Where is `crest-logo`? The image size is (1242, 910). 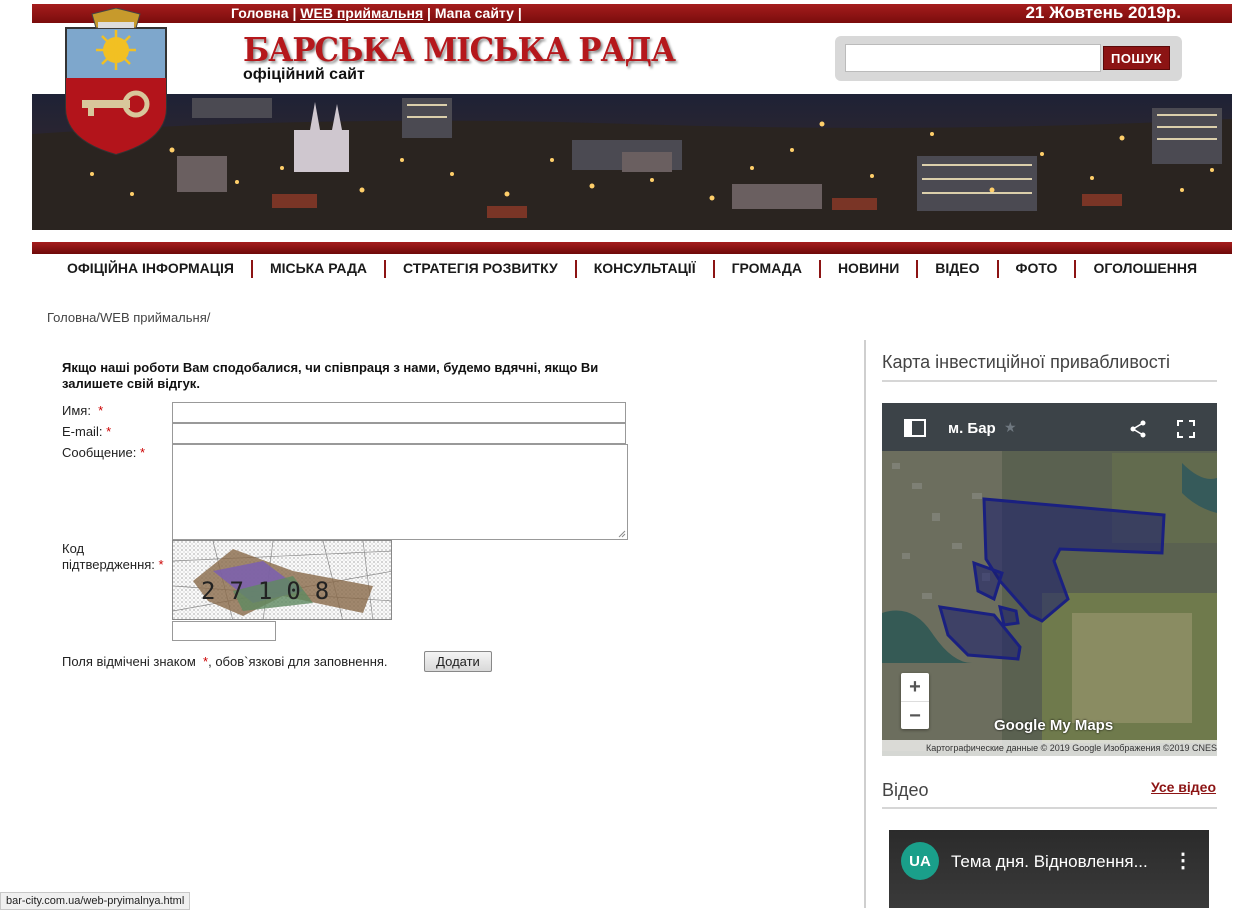 crest-logo is located at coordinates (116, 81).